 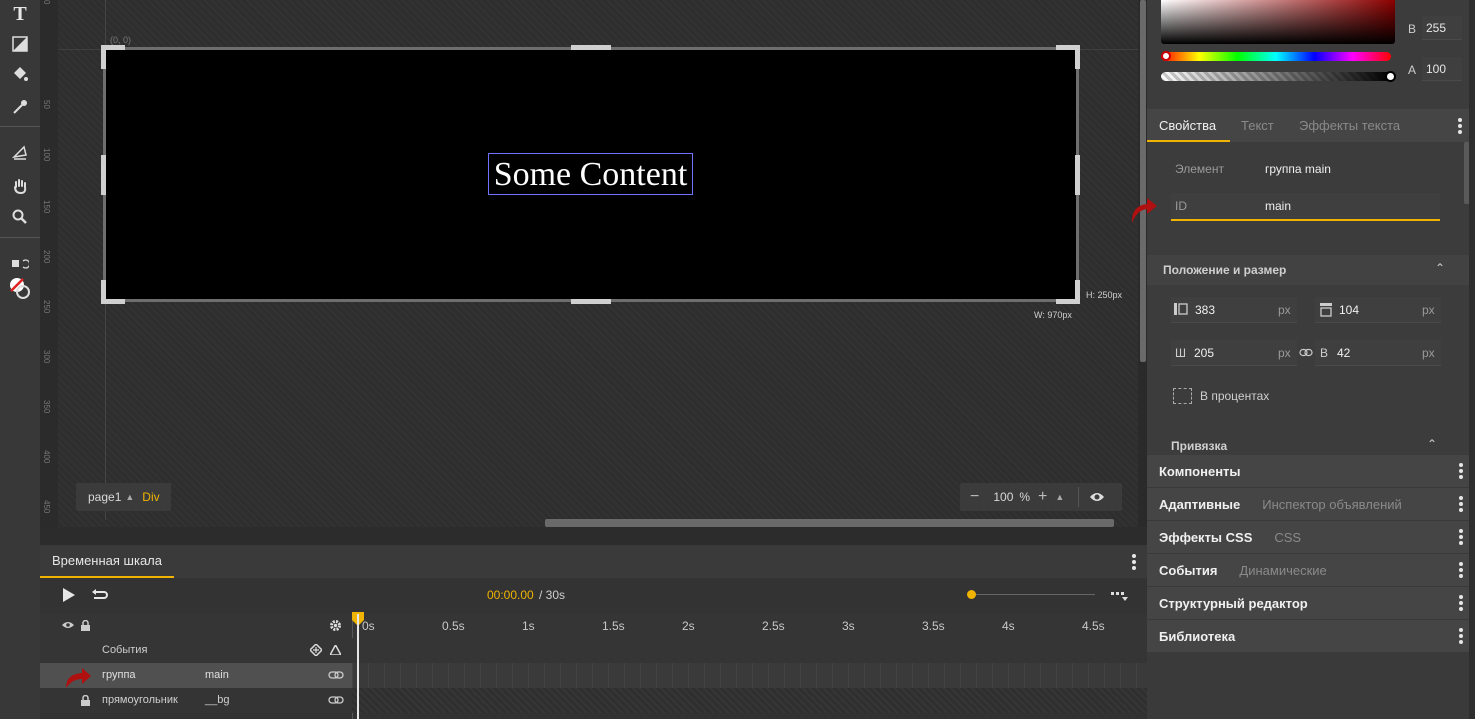 I want to click on play-icon, so click(x=69, y=595).